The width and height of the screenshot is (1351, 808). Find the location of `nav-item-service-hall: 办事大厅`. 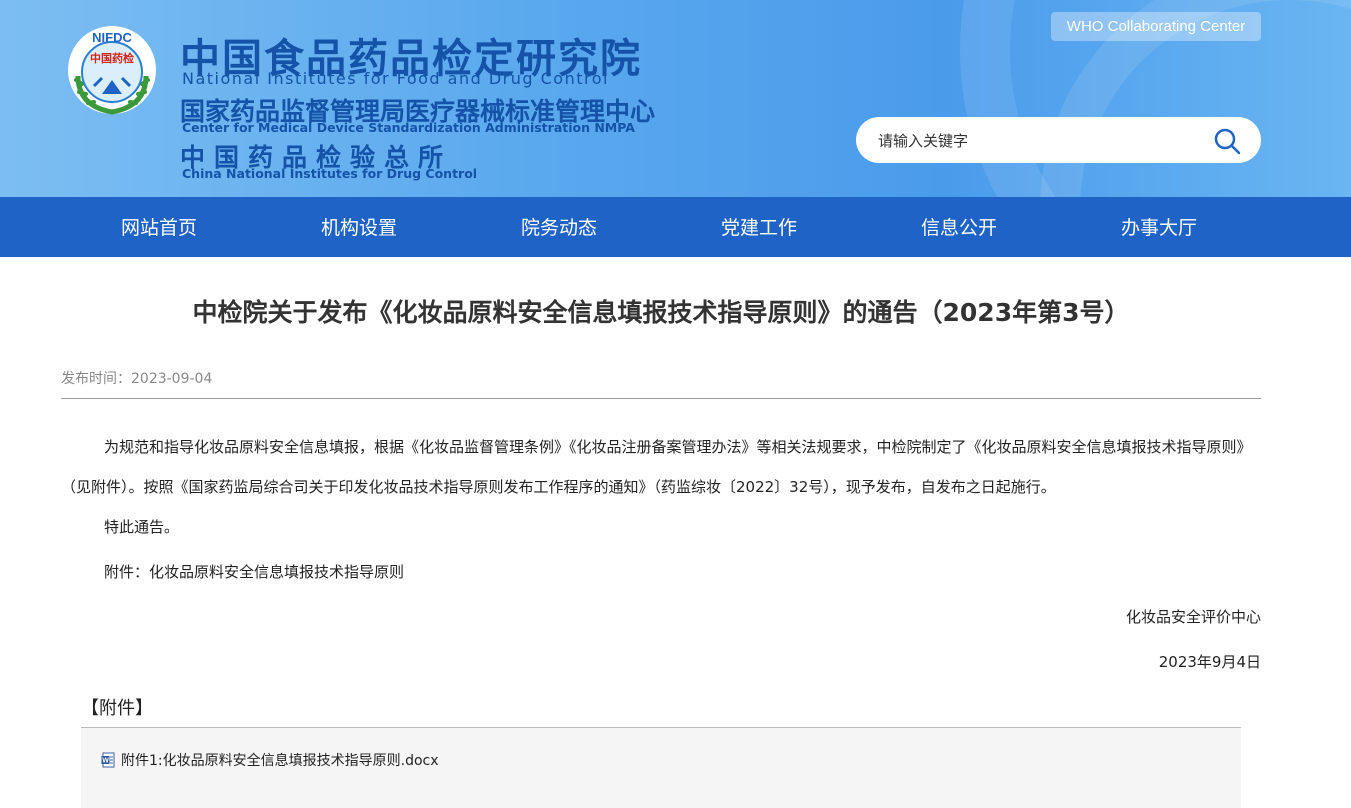

nav-item-service-hall: 办事大厅 is located at coordinates (1161, 227).